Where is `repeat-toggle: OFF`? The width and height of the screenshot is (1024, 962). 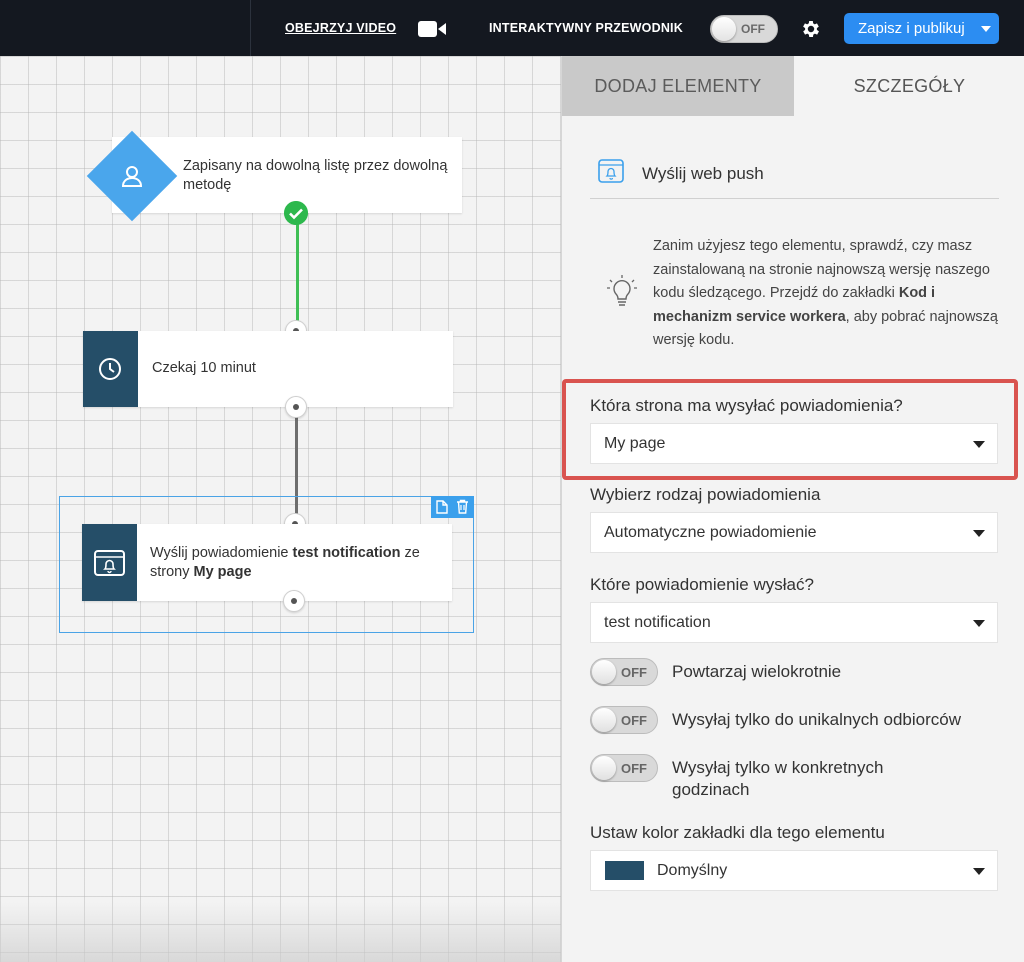
repeat-toggle: OFF is located at coordinates (624, 672).